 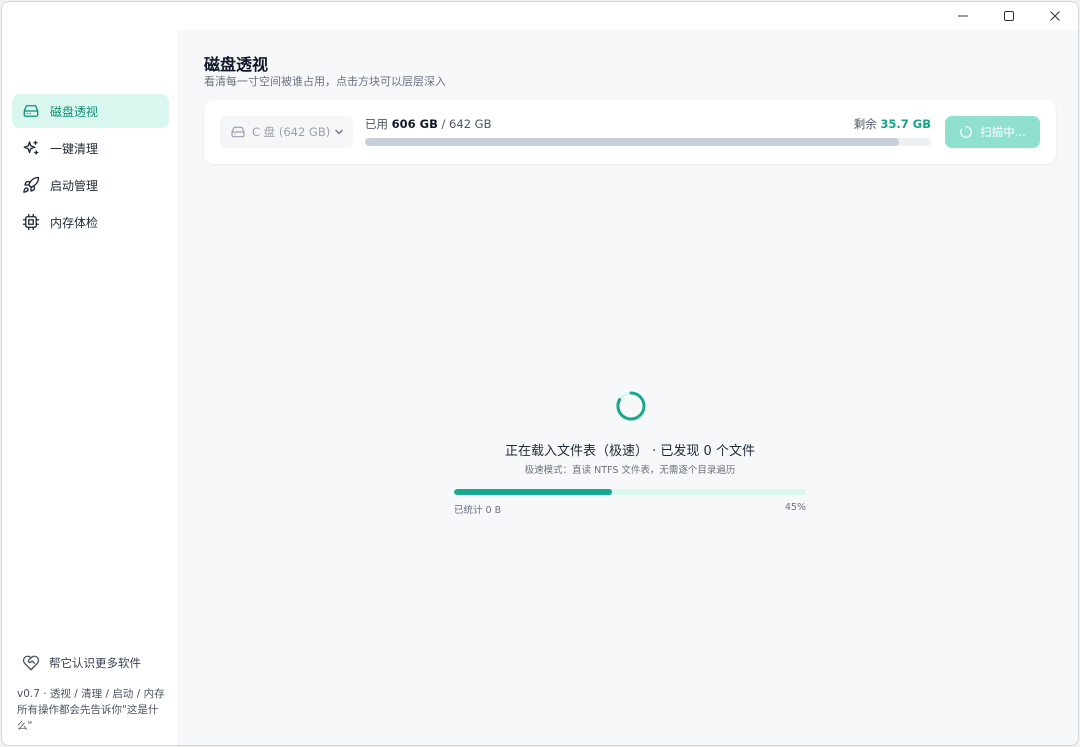 I want to click on minimize-button, so click(x=963, y=16).